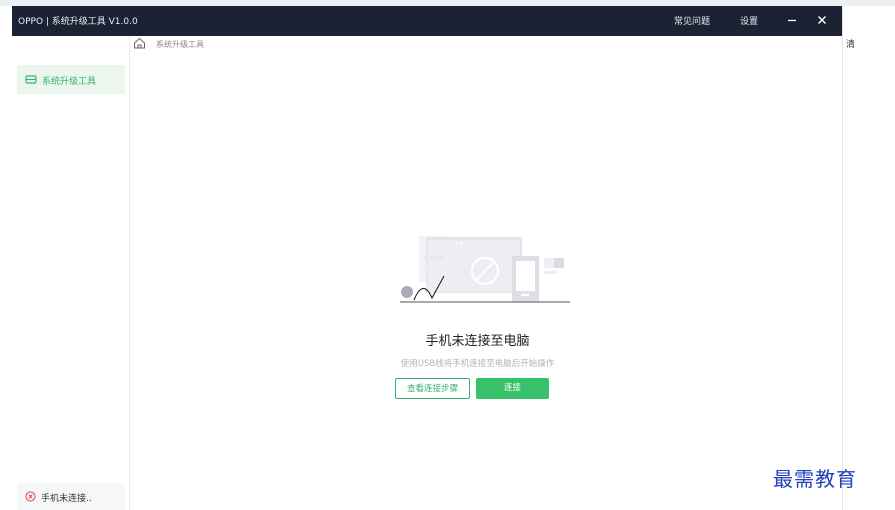 The height and width of the screenshot is (510, 895). I want to click on close-icon, so click(822, 20).